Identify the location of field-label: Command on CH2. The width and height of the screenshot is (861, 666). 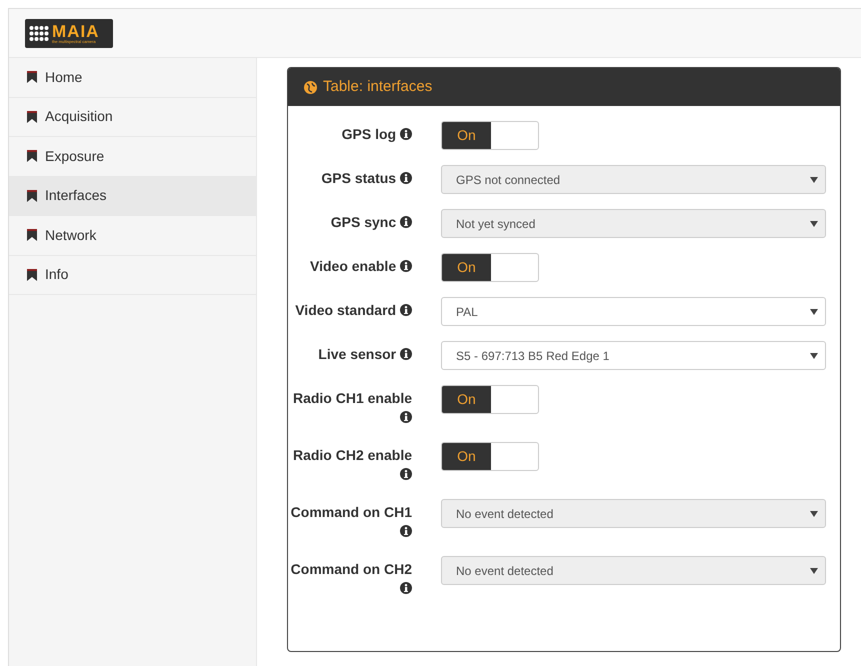
(350, 577).